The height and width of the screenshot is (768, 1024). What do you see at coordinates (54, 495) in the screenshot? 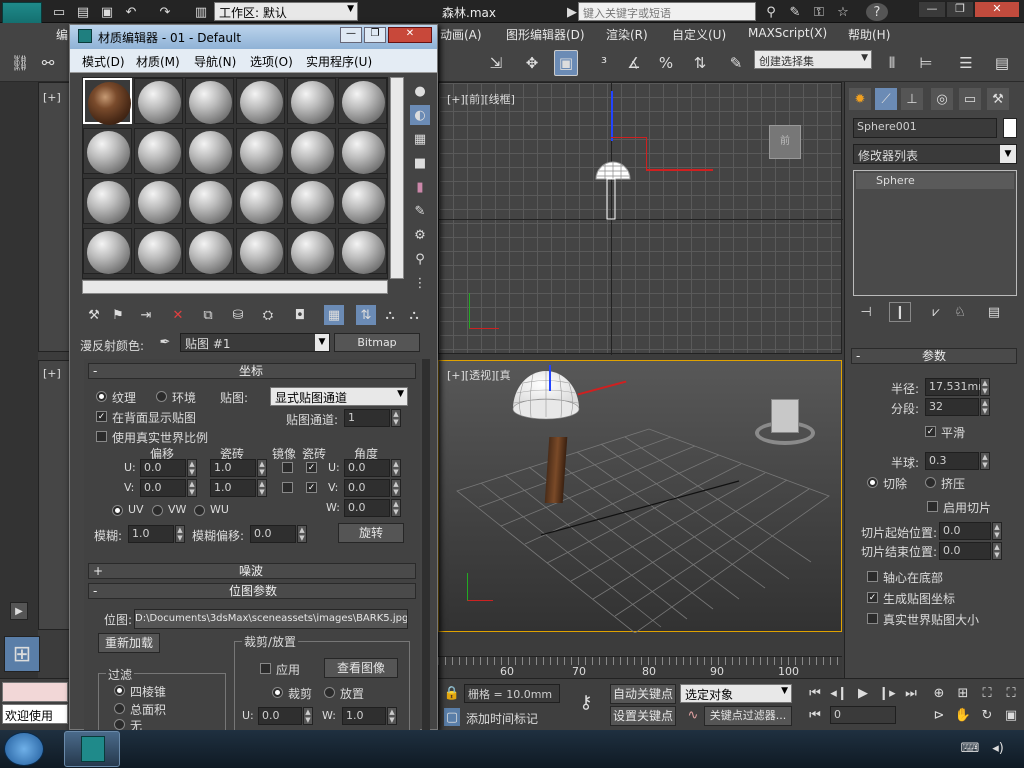
I see `viewport-mid-left: [+]` at bounding box center [54, 495].